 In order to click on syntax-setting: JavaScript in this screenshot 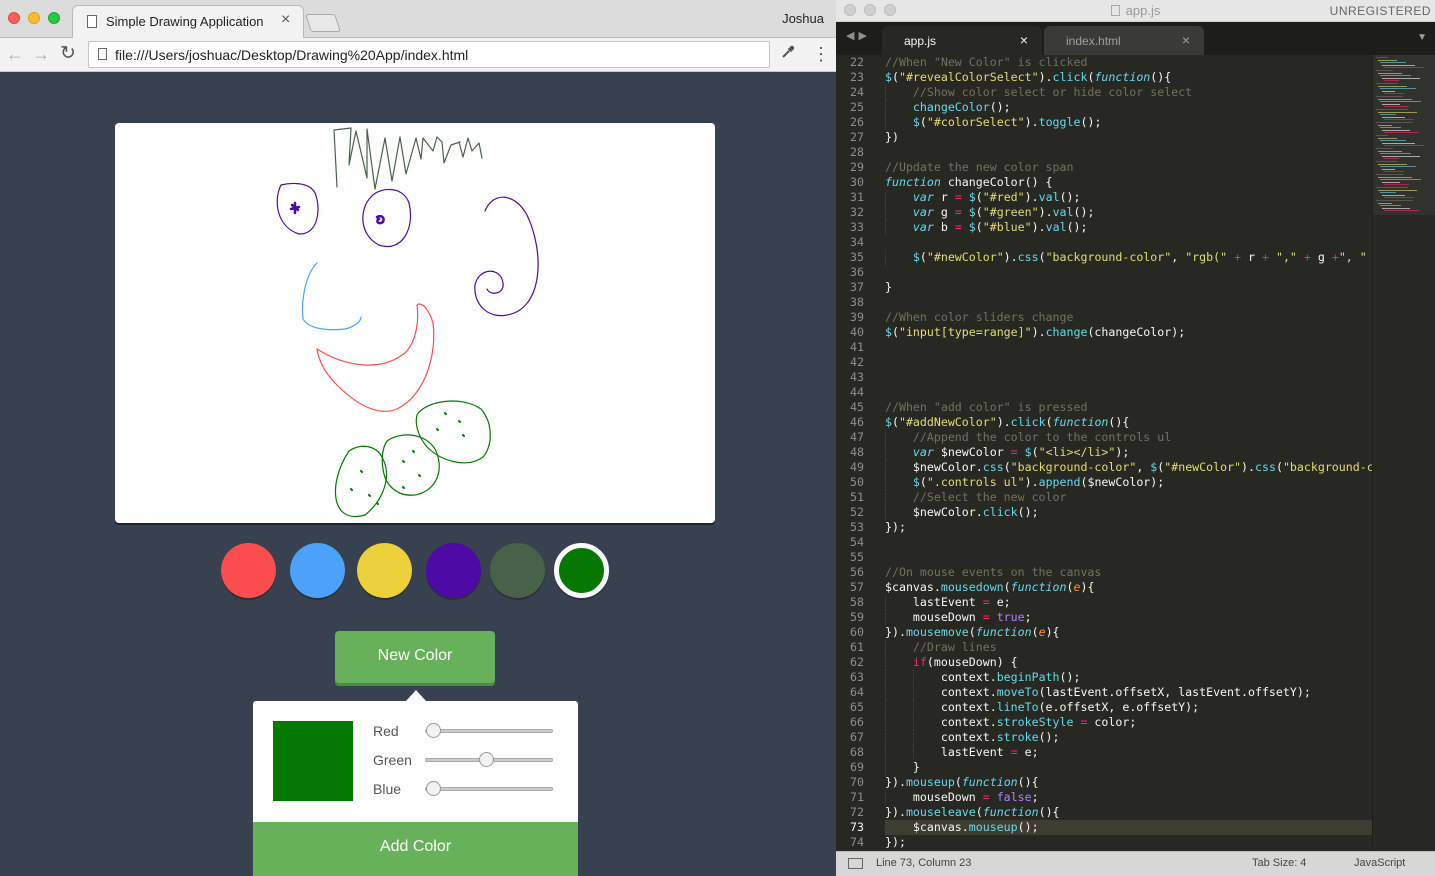, I will do `click(1379, 863)`.